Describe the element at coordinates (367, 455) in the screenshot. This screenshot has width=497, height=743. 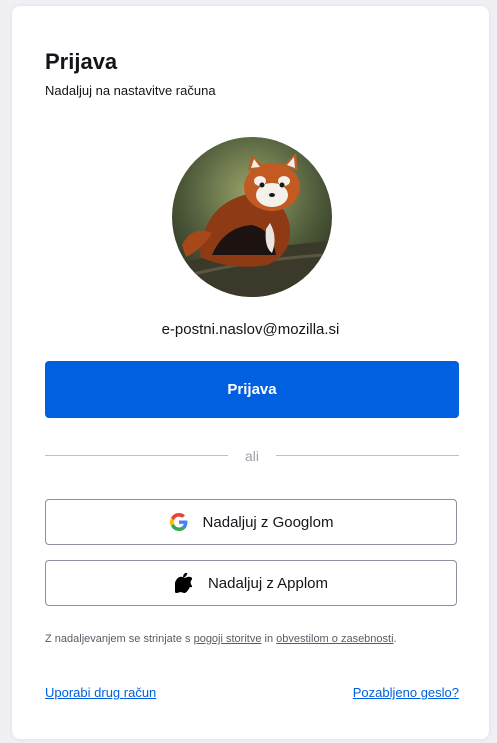
I see `divider-line-right` at that location.